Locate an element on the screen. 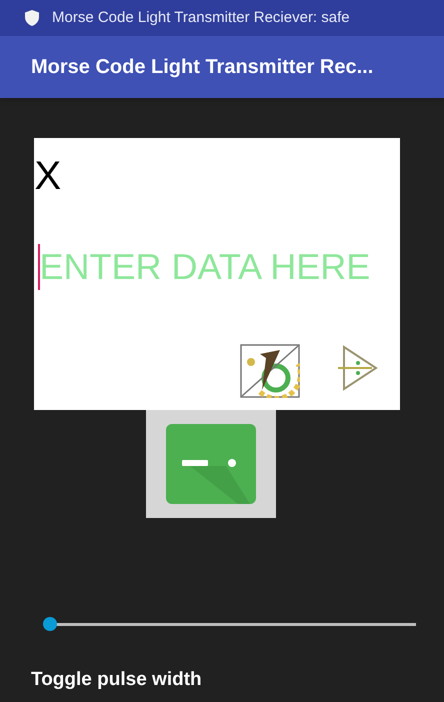 The image size is (444, 702). shield-icon is located at coordinates (32, 18).